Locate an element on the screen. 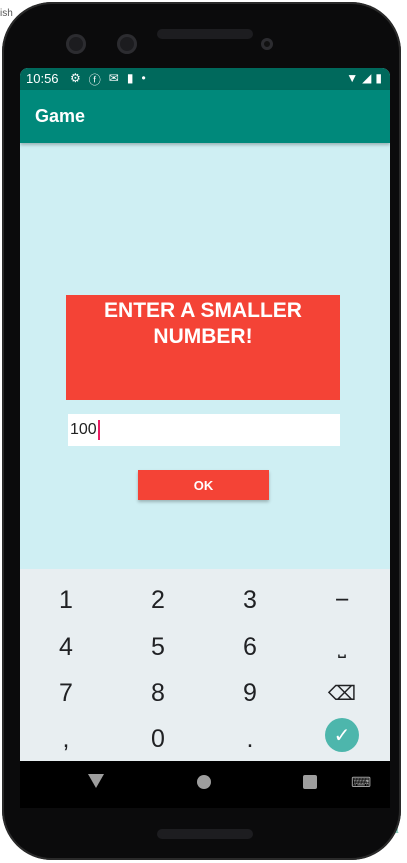  home-circle-icon is located at coordinates (204, 782).